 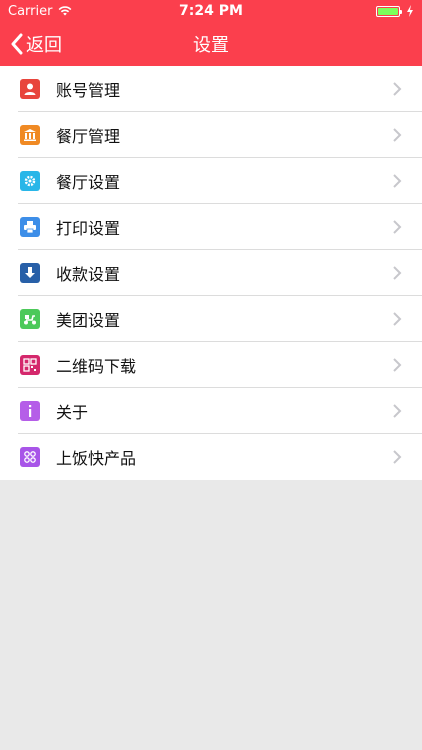 I want to click on menu-item-label: 二维码下载, so click(x=96, y=366).